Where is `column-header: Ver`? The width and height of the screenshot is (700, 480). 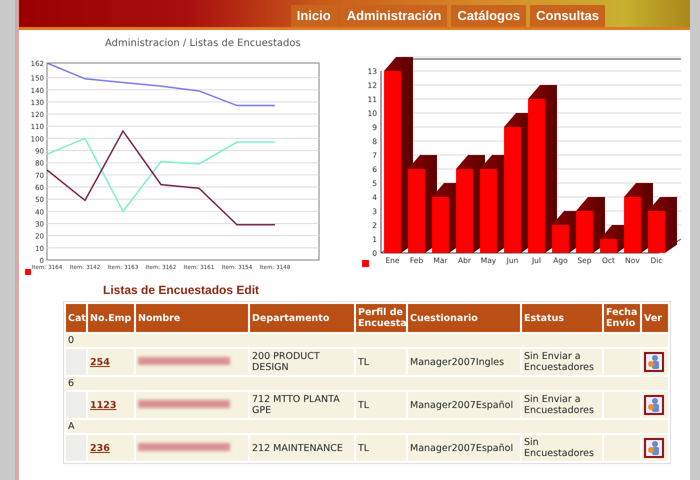
column-header: Ver is located at coordinates (655, 318).